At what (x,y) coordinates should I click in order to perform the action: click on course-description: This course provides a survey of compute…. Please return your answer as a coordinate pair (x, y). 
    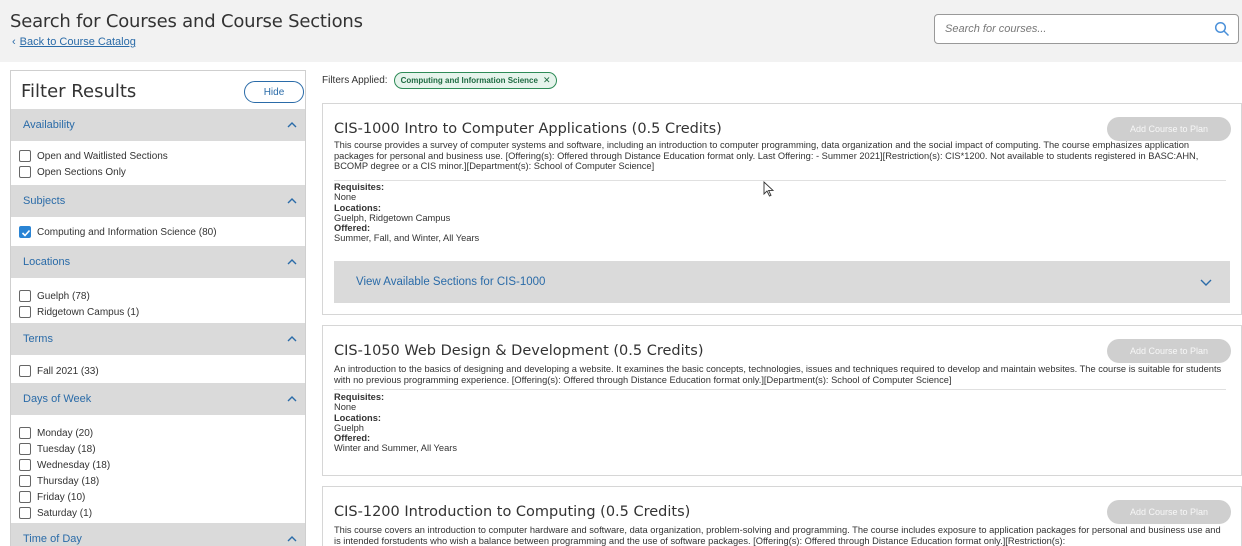
    Looking at the image, I should click on (766, 155).